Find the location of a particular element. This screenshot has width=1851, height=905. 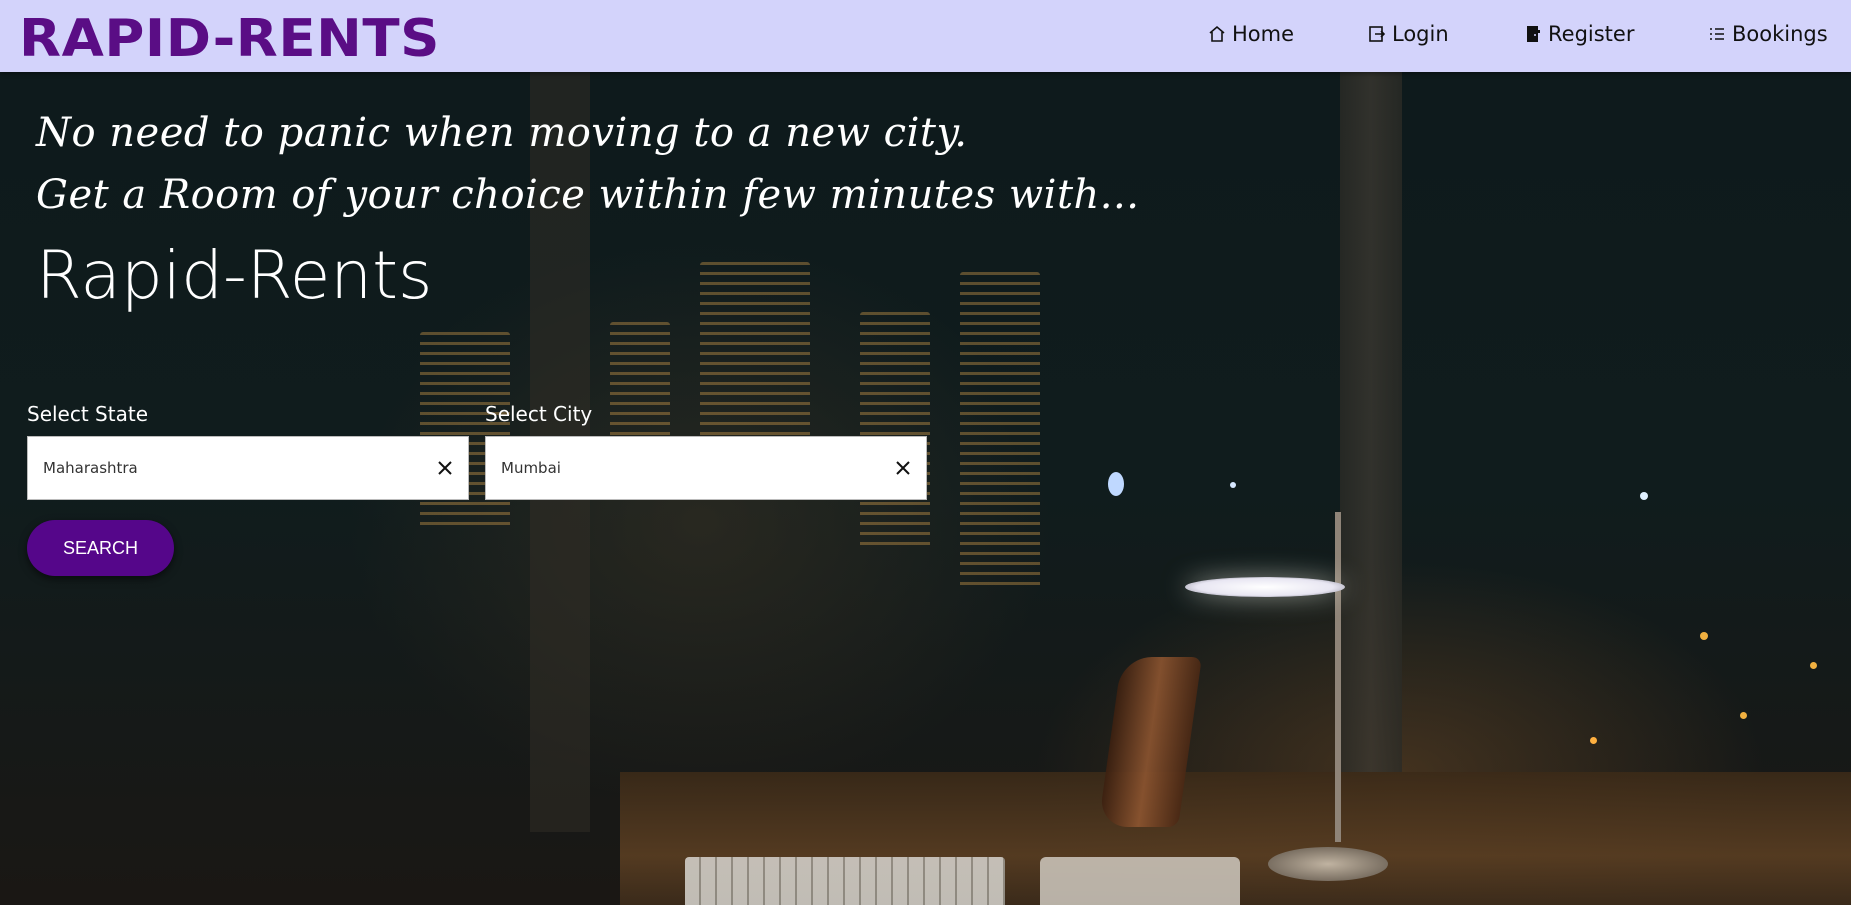

nav-login: Login is located at coordinates (1408, 34).